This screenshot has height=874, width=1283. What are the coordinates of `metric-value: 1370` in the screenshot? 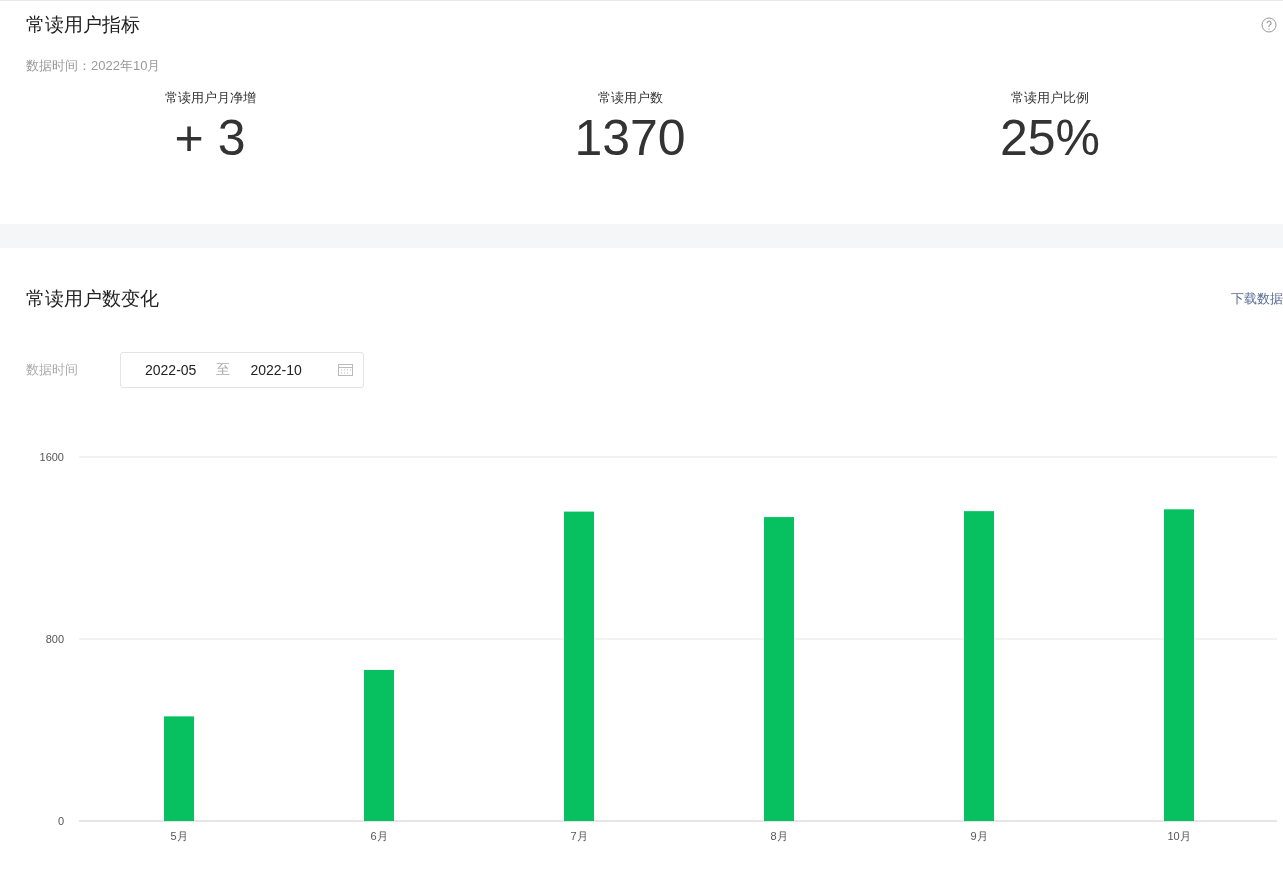 It's located at (630, 138).